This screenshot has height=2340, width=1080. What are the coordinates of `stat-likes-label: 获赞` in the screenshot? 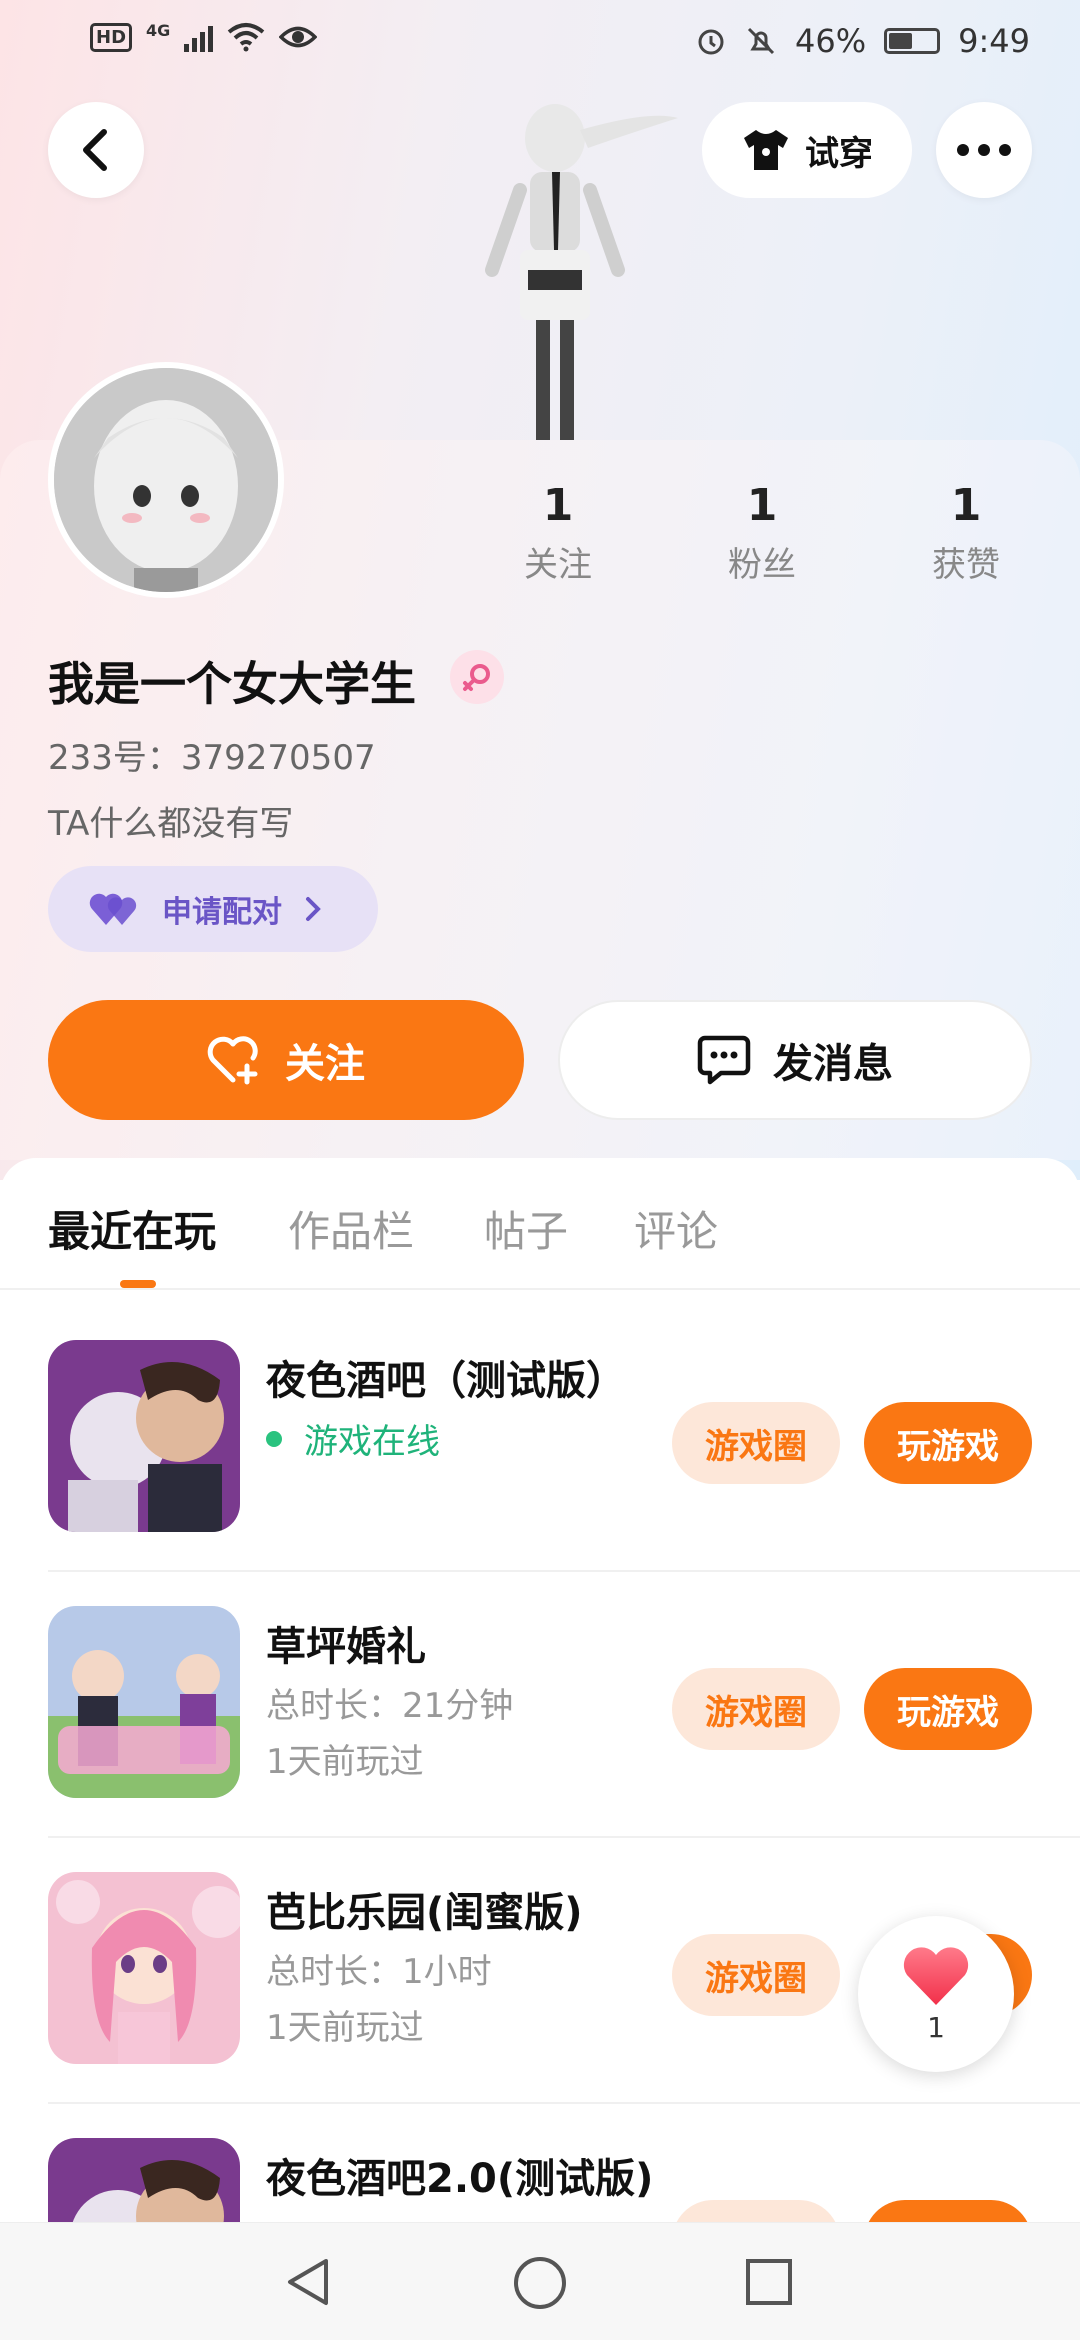 It's located at (966, 565).